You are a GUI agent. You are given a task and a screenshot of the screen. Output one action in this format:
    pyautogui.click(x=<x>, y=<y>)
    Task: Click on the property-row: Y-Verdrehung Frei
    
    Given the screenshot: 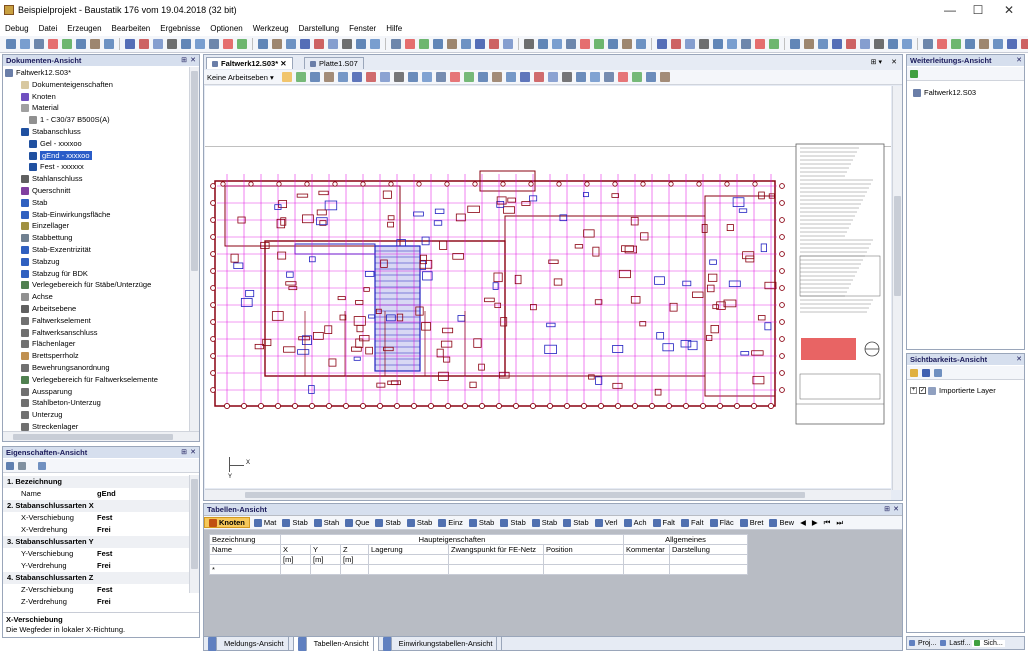 What is the action you would take?
    pyautogui.click(x=96, y=566)
    